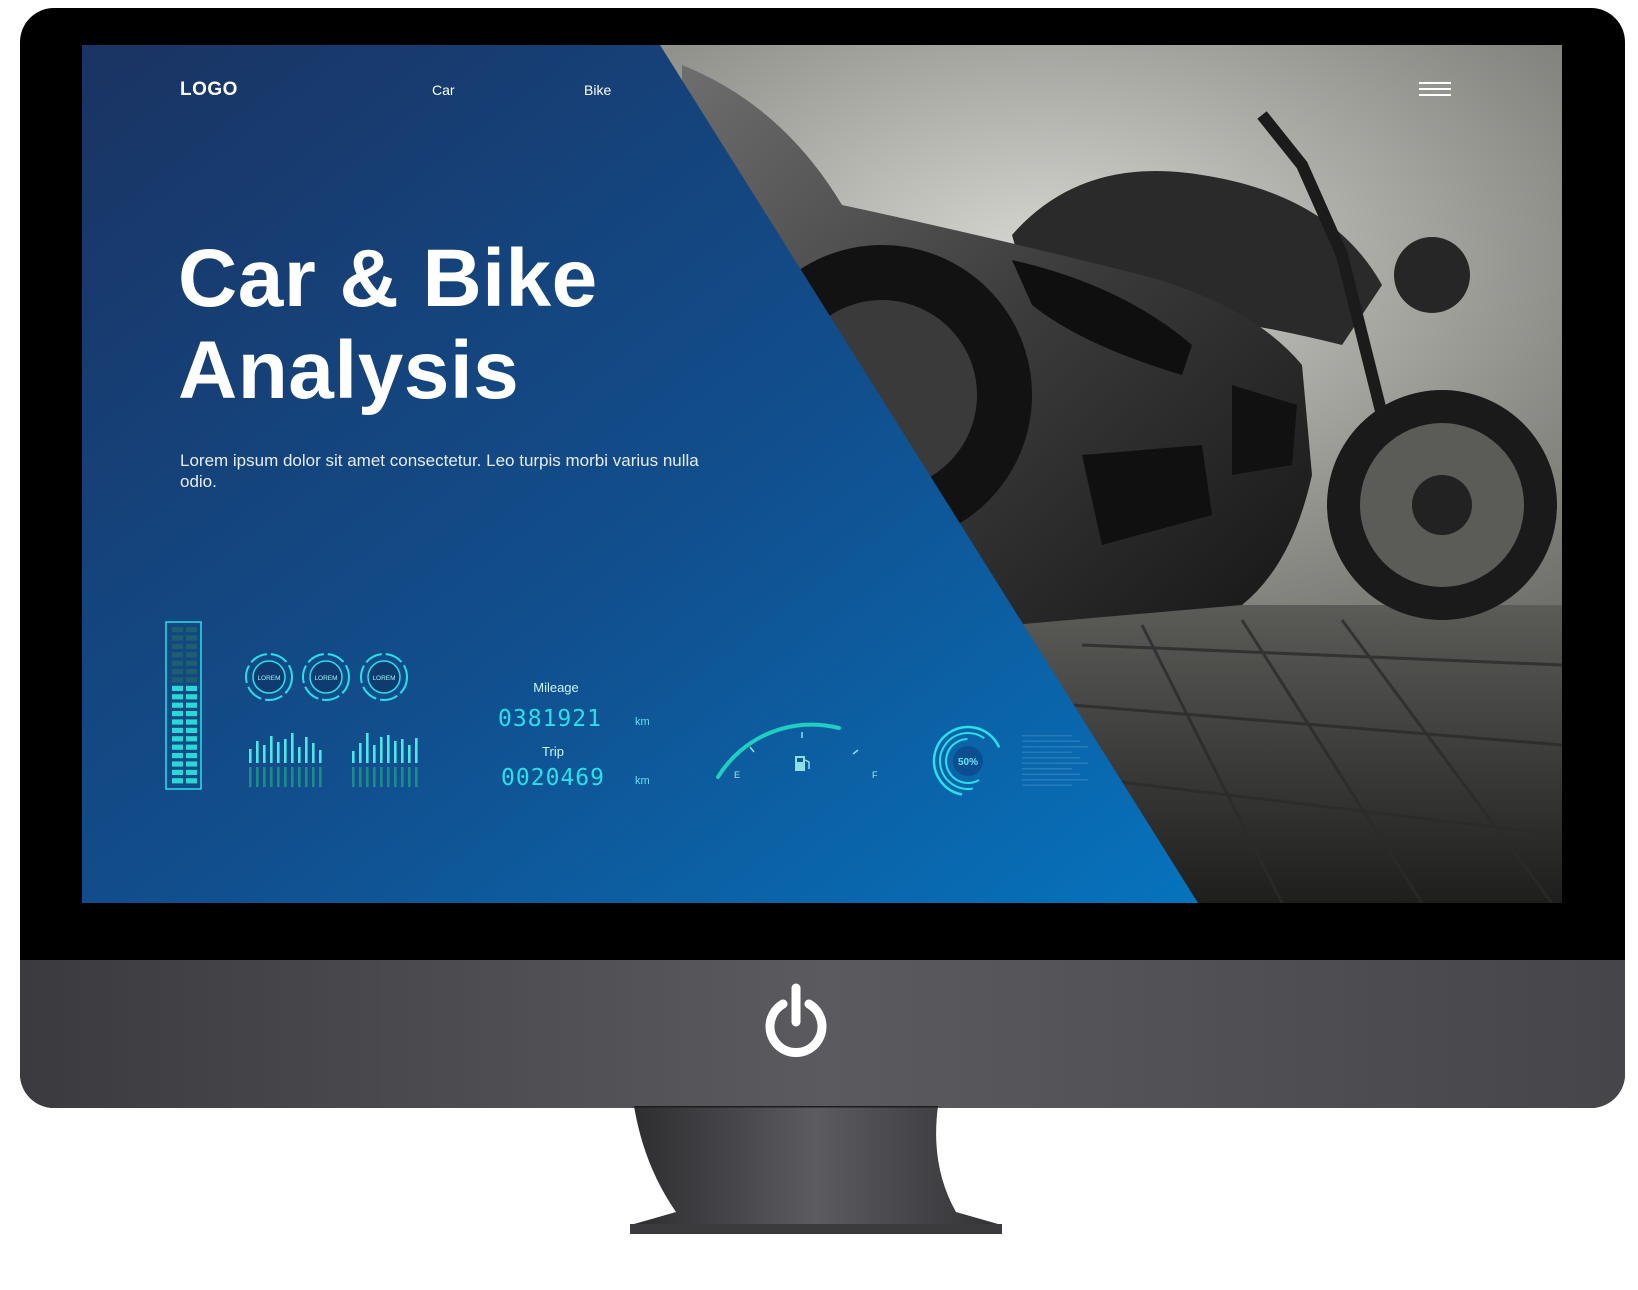 This screenshot has width=1638, height=1290. Describe the element at coordinates (642, 722) in the screenshot. I see `mileage-unit: km` at that location.